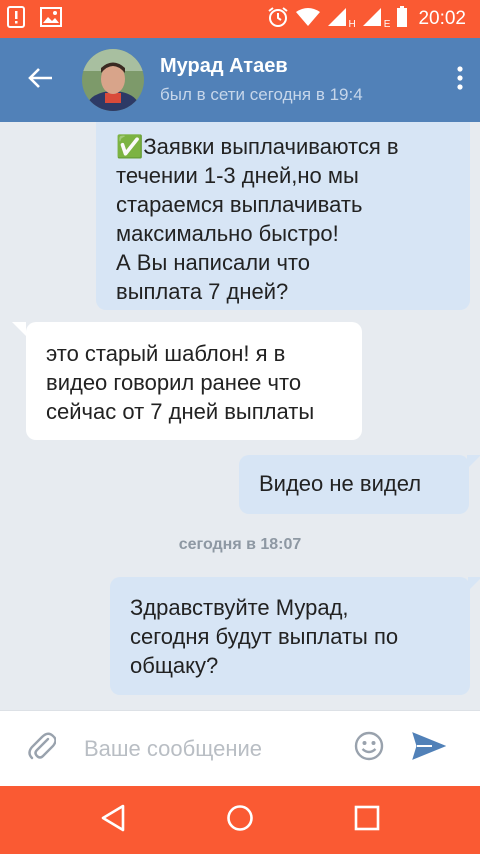 This screenshot has width=480, height=854. What do you see at coordinates (387, 24) in the screenshot?
I see `network-type-label: E` at bounding box center [387, 24].